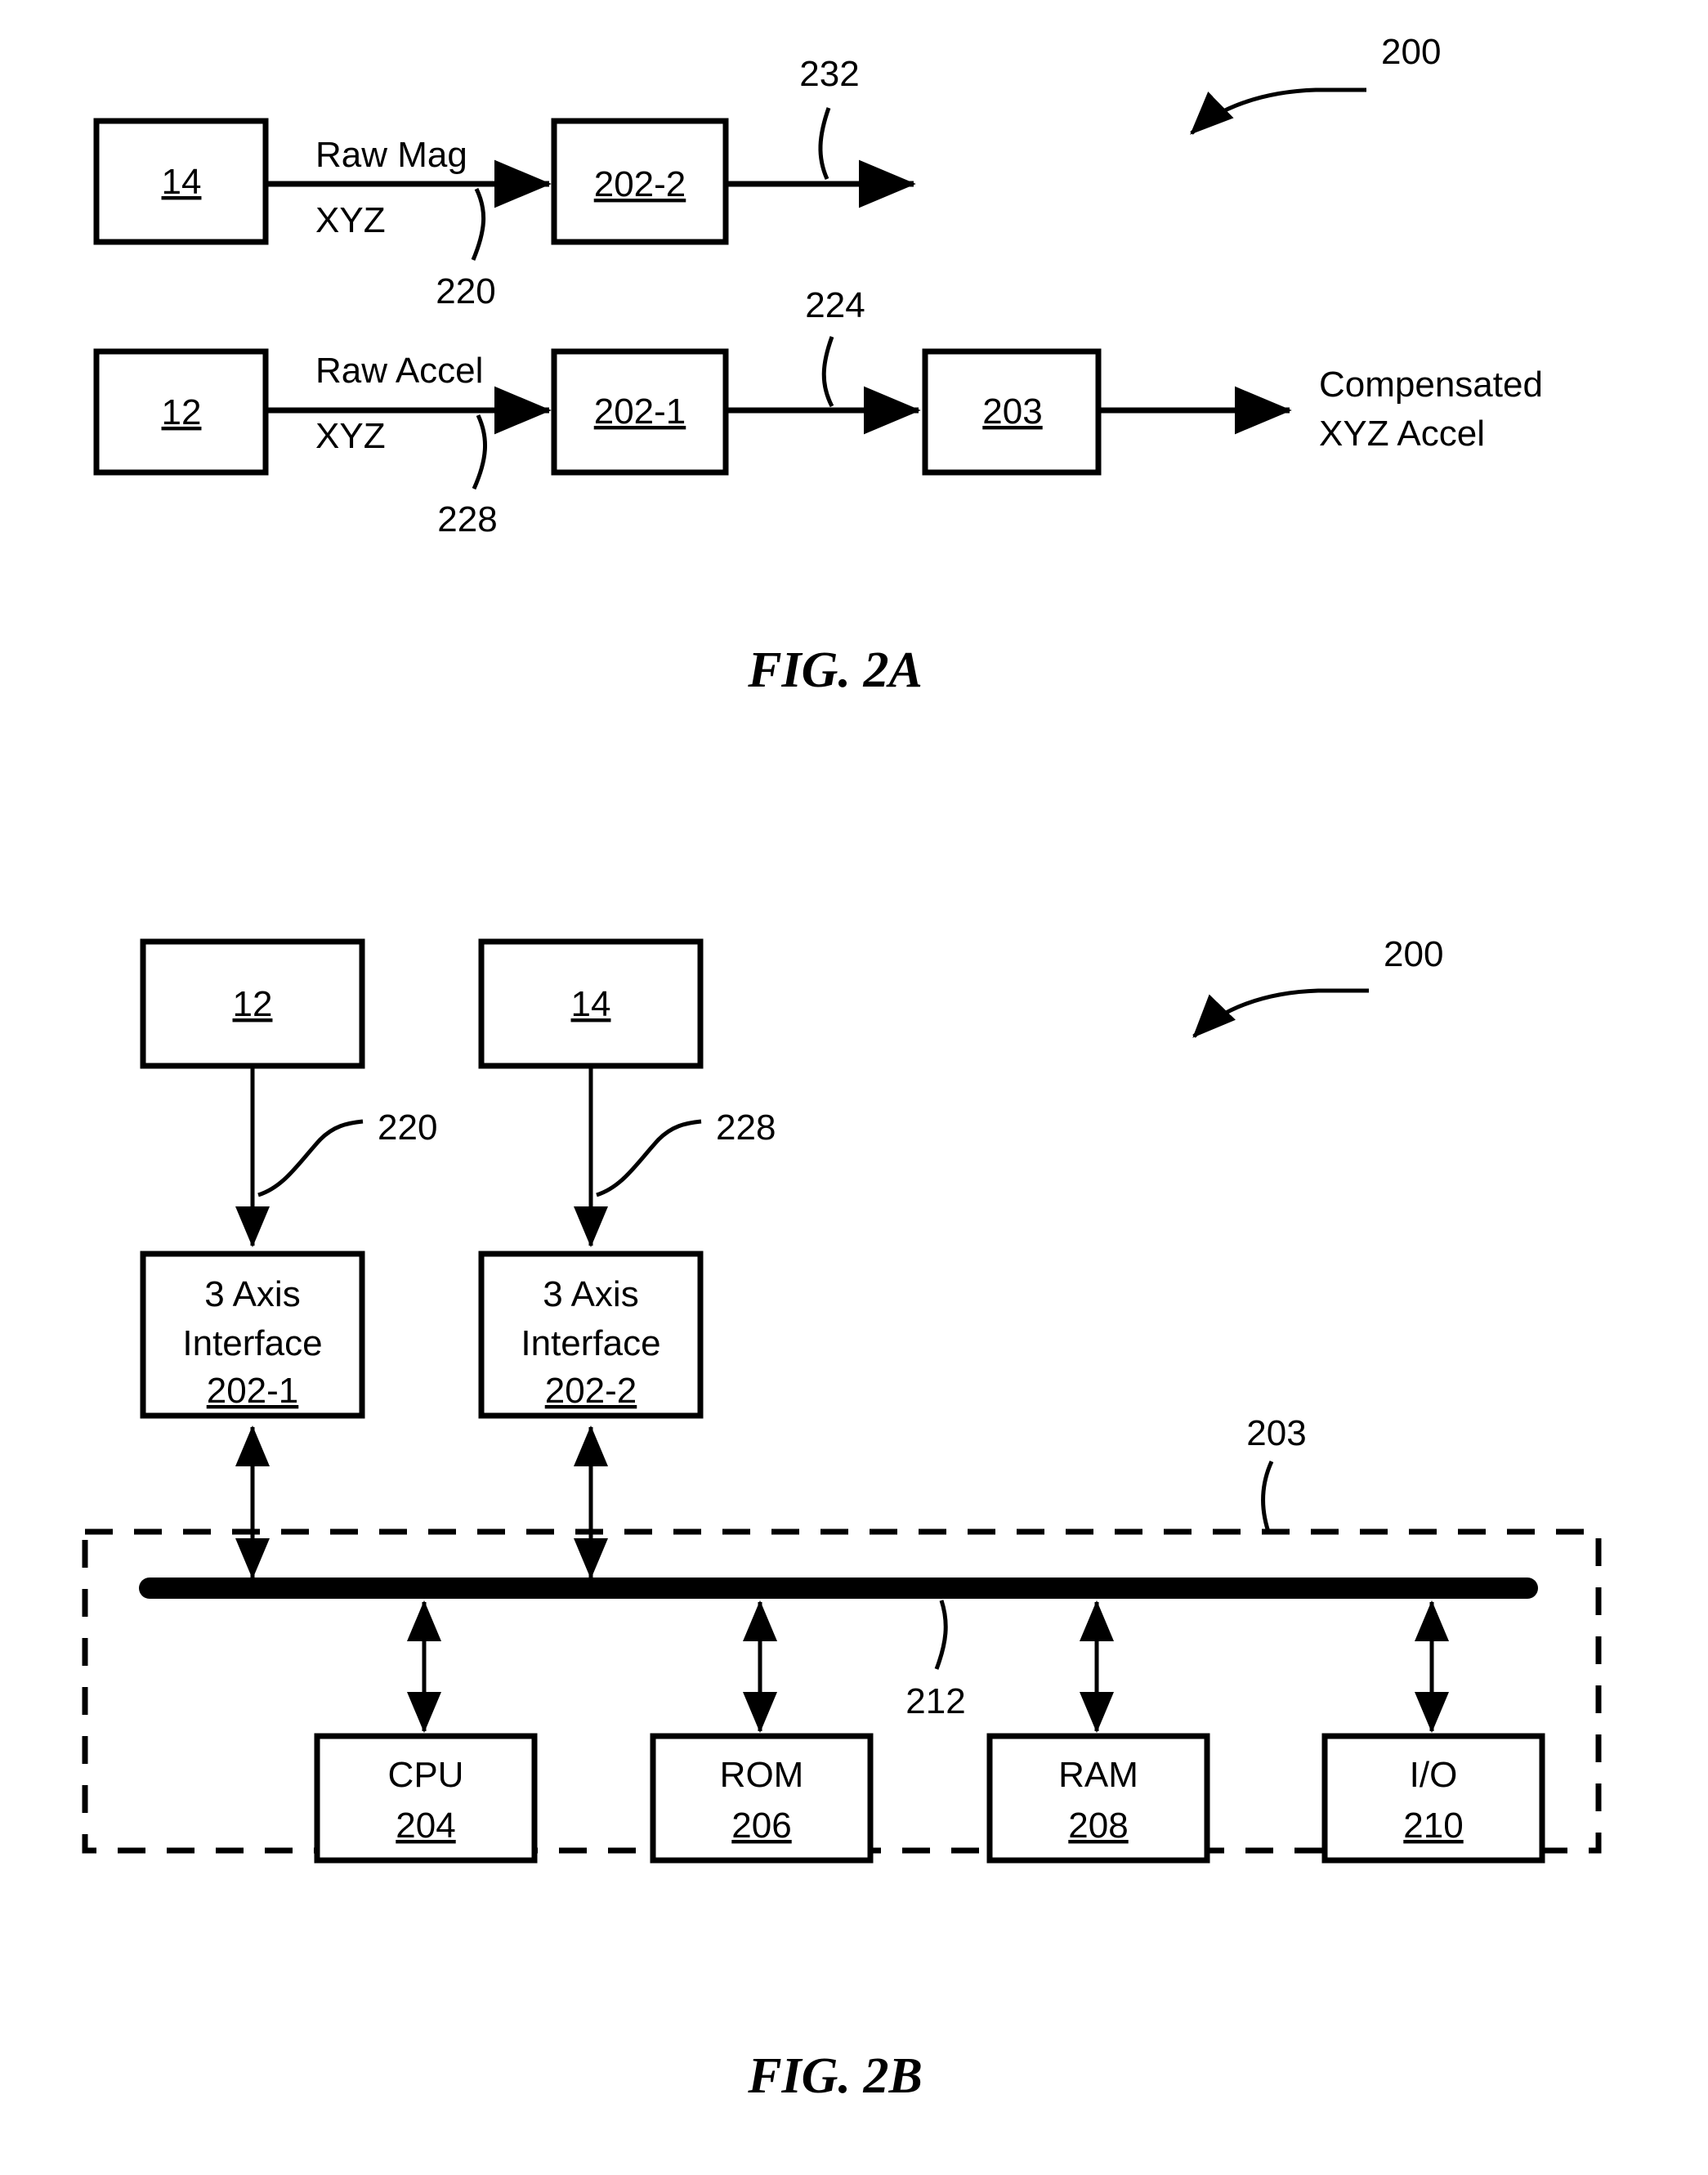 The image size is (1708, 2175). I want to click on fig2b-module-io-ref: 210, so click(1433, 1826).